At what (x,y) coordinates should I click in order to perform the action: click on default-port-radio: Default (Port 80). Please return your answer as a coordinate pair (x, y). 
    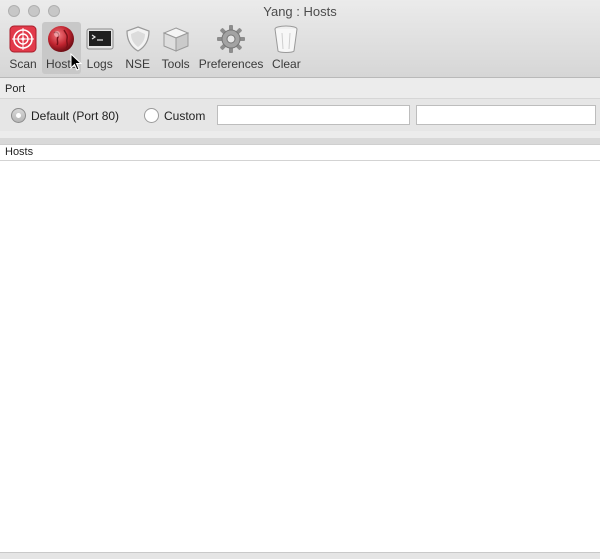
    Looking at the image, I should click on (65, 115).